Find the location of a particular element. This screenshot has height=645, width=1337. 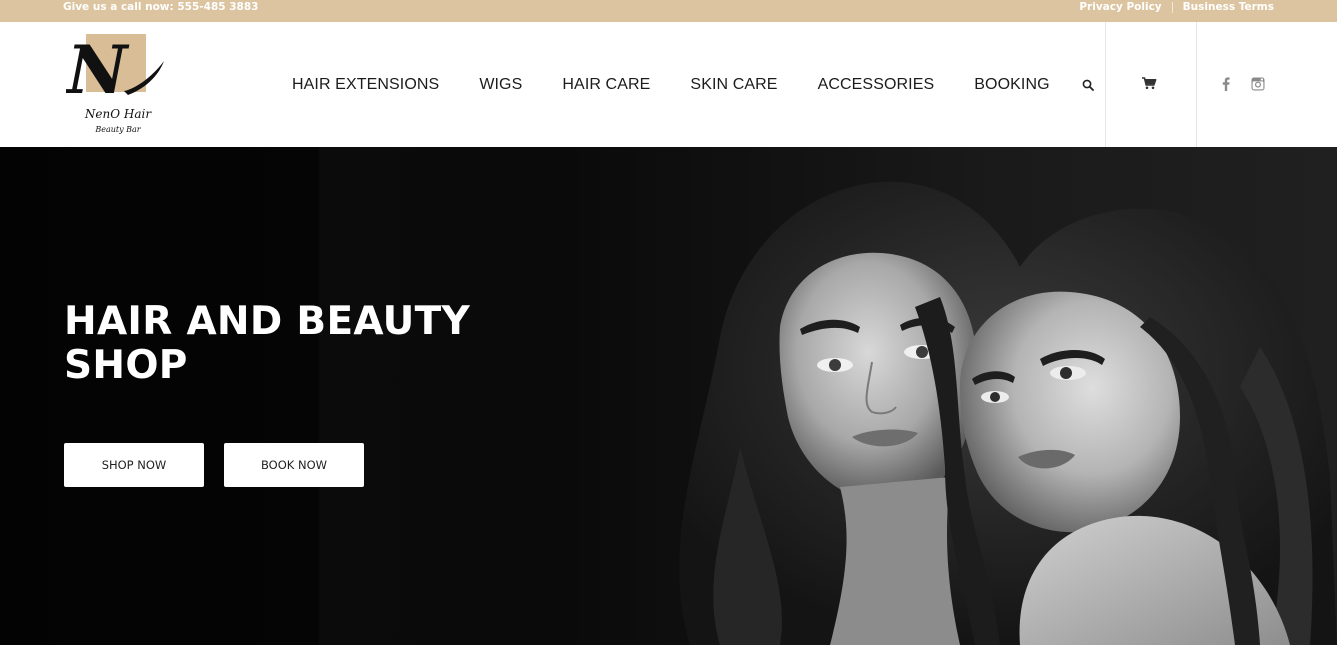

logo-mark: N is located at coordinates (98, 70).